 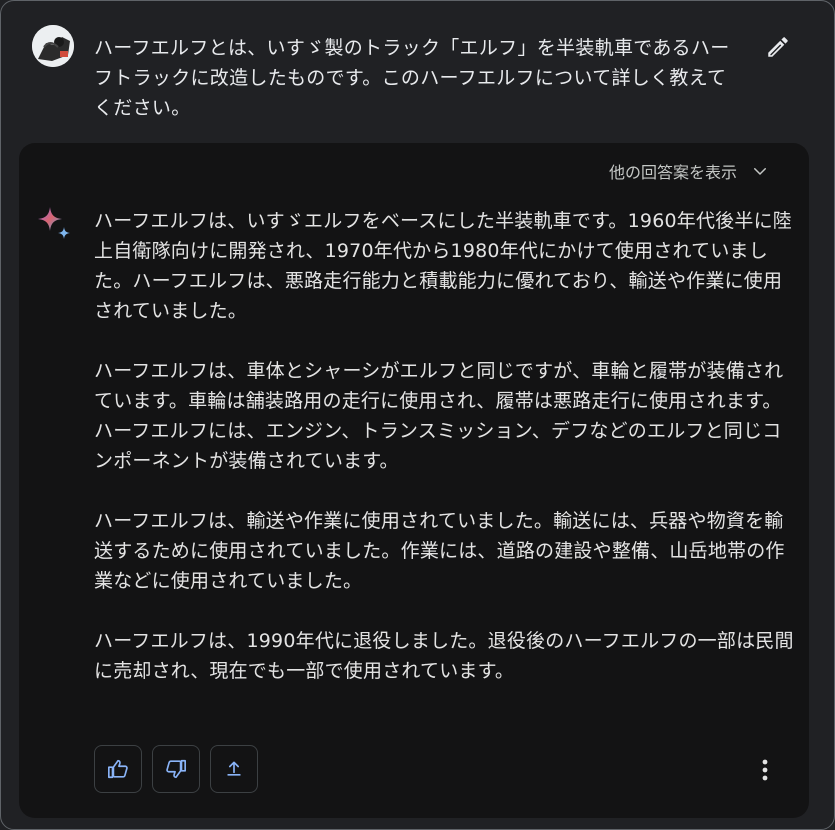 I want to click on chevron-down-icon, so click(x=760, y=171).